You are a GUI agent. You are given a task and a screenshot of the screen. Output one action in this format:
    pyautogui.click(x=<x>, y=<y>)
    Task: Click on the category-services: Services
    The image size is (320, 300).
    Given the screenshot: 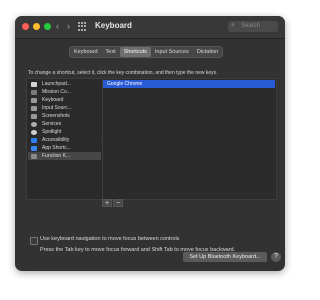 What is the action you would take?
    pyautogui.click(x=64, y=124)
    